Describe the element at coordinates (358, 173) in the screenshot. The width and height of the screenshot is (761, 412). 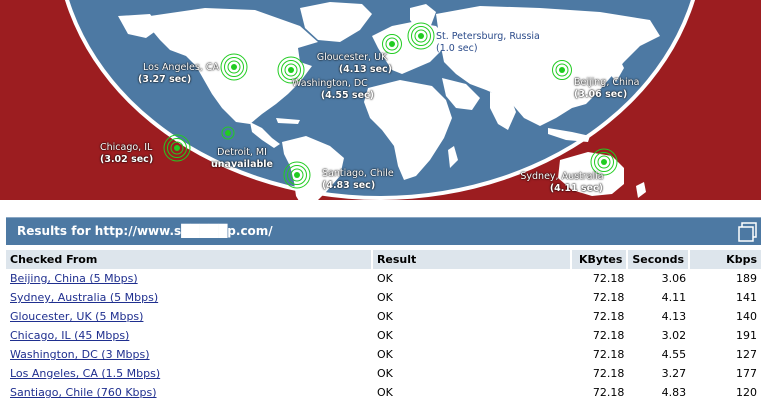
I see `city-name: Santiago, Chile` at that location.